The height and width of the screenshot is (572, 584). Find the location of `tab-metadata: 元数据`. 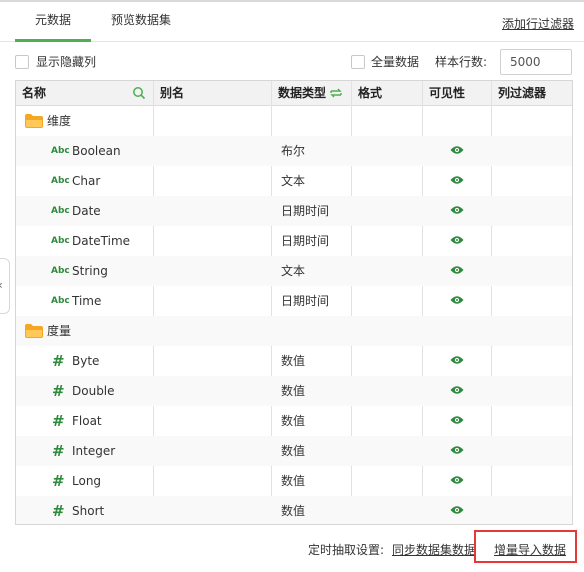

tab-metadata: 元数据 is located at coordinates (53, 22).